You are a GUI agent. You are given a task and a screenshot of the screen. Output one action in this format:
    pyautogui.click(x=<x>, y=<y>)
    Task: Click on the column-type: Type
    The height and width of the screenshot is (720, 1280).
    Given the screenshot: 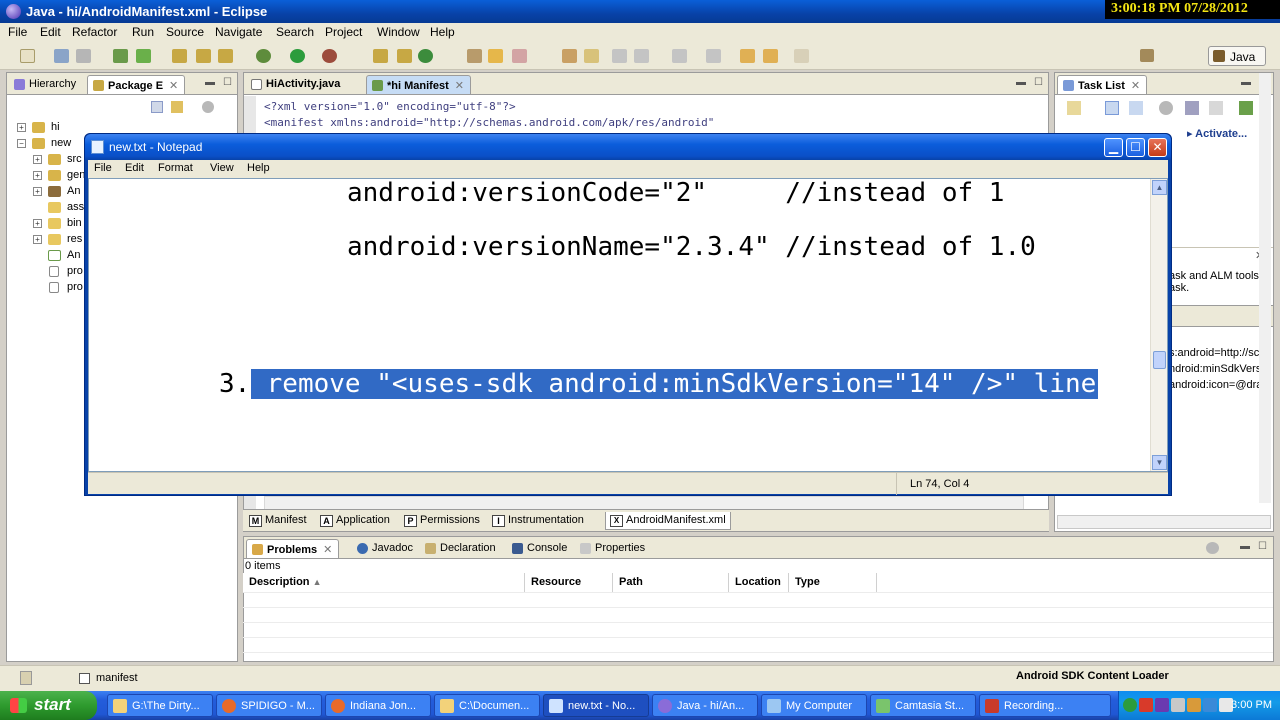 What is the action you would take?
    pyautogui.click(x=833, y=582)
    